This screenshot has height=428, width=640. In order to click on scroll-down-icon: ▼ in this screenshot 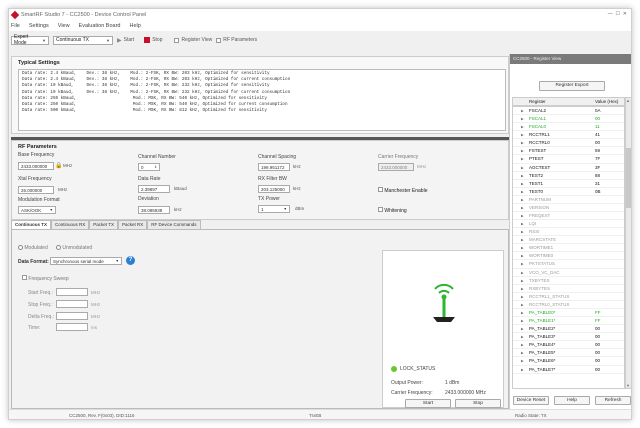, I will do `click(628, 385)`.